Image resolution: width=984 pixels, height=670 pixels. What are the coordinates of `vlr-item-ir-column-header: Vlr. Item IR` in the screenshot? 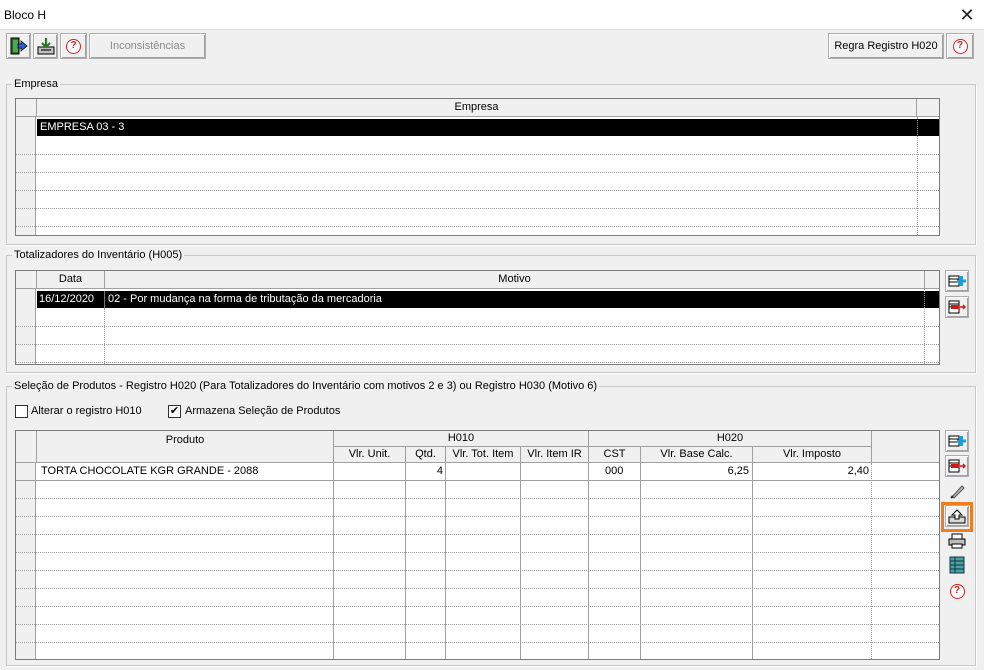 It's located at (555, 455).